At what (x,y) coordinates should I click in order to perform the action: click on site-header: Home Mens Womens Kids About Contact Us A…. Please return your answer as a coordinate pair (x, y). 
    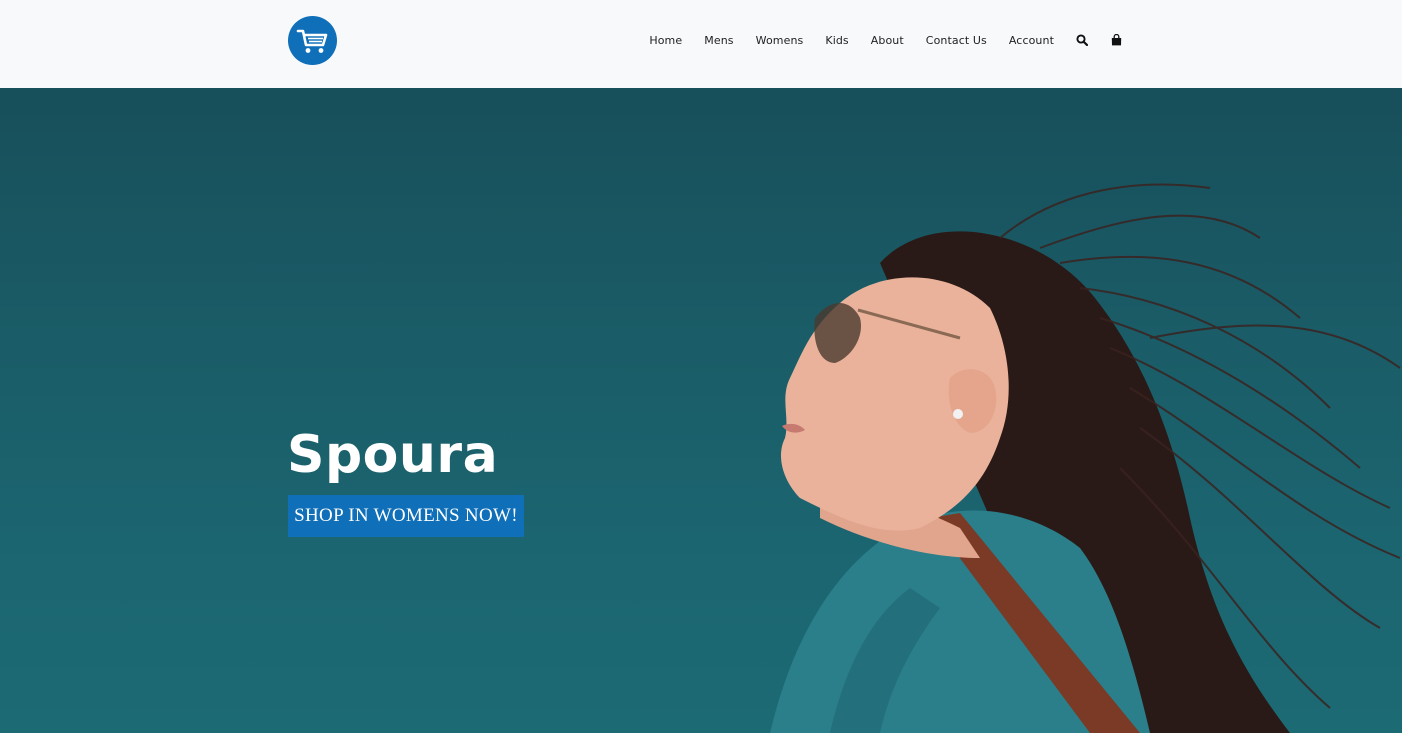
    Looking at the image, I should click on (701, 44).